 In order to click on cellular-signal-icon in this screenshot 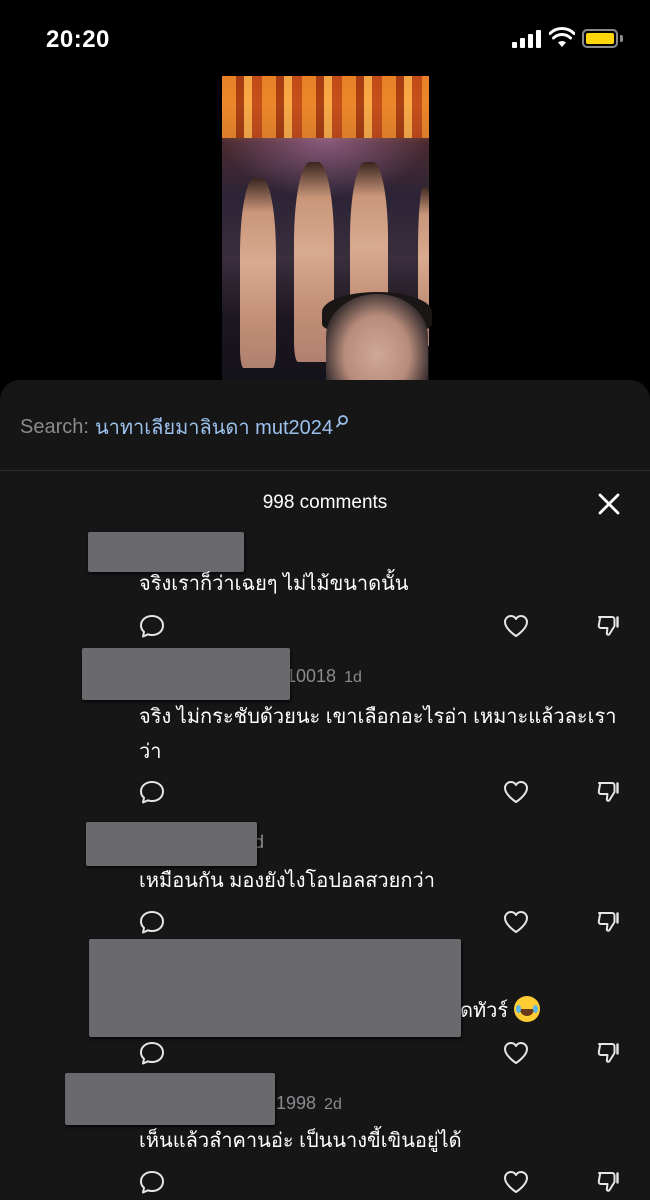, I will do `click(528, 39)`.